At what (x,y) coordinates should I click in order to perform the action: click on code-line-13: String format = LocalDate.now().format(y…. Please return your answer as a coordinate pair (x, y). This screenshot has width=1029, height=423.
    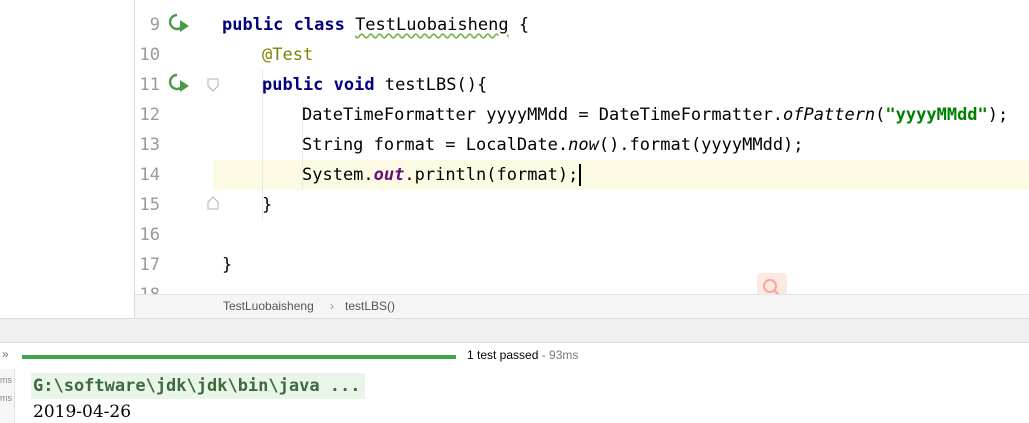
    Looking at the image, I should click on (582, 145).